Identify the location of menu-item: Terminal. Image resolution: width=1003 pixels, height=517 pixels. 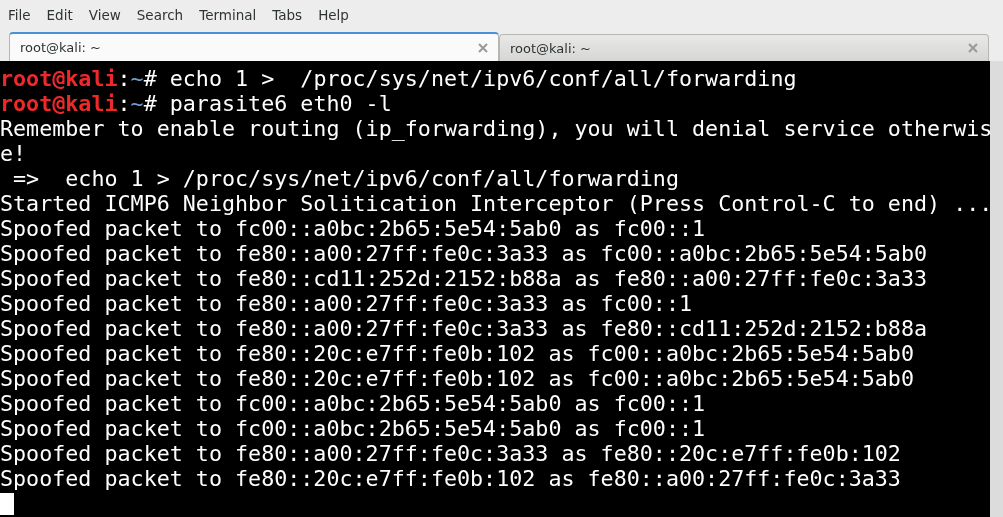
(228, 15).